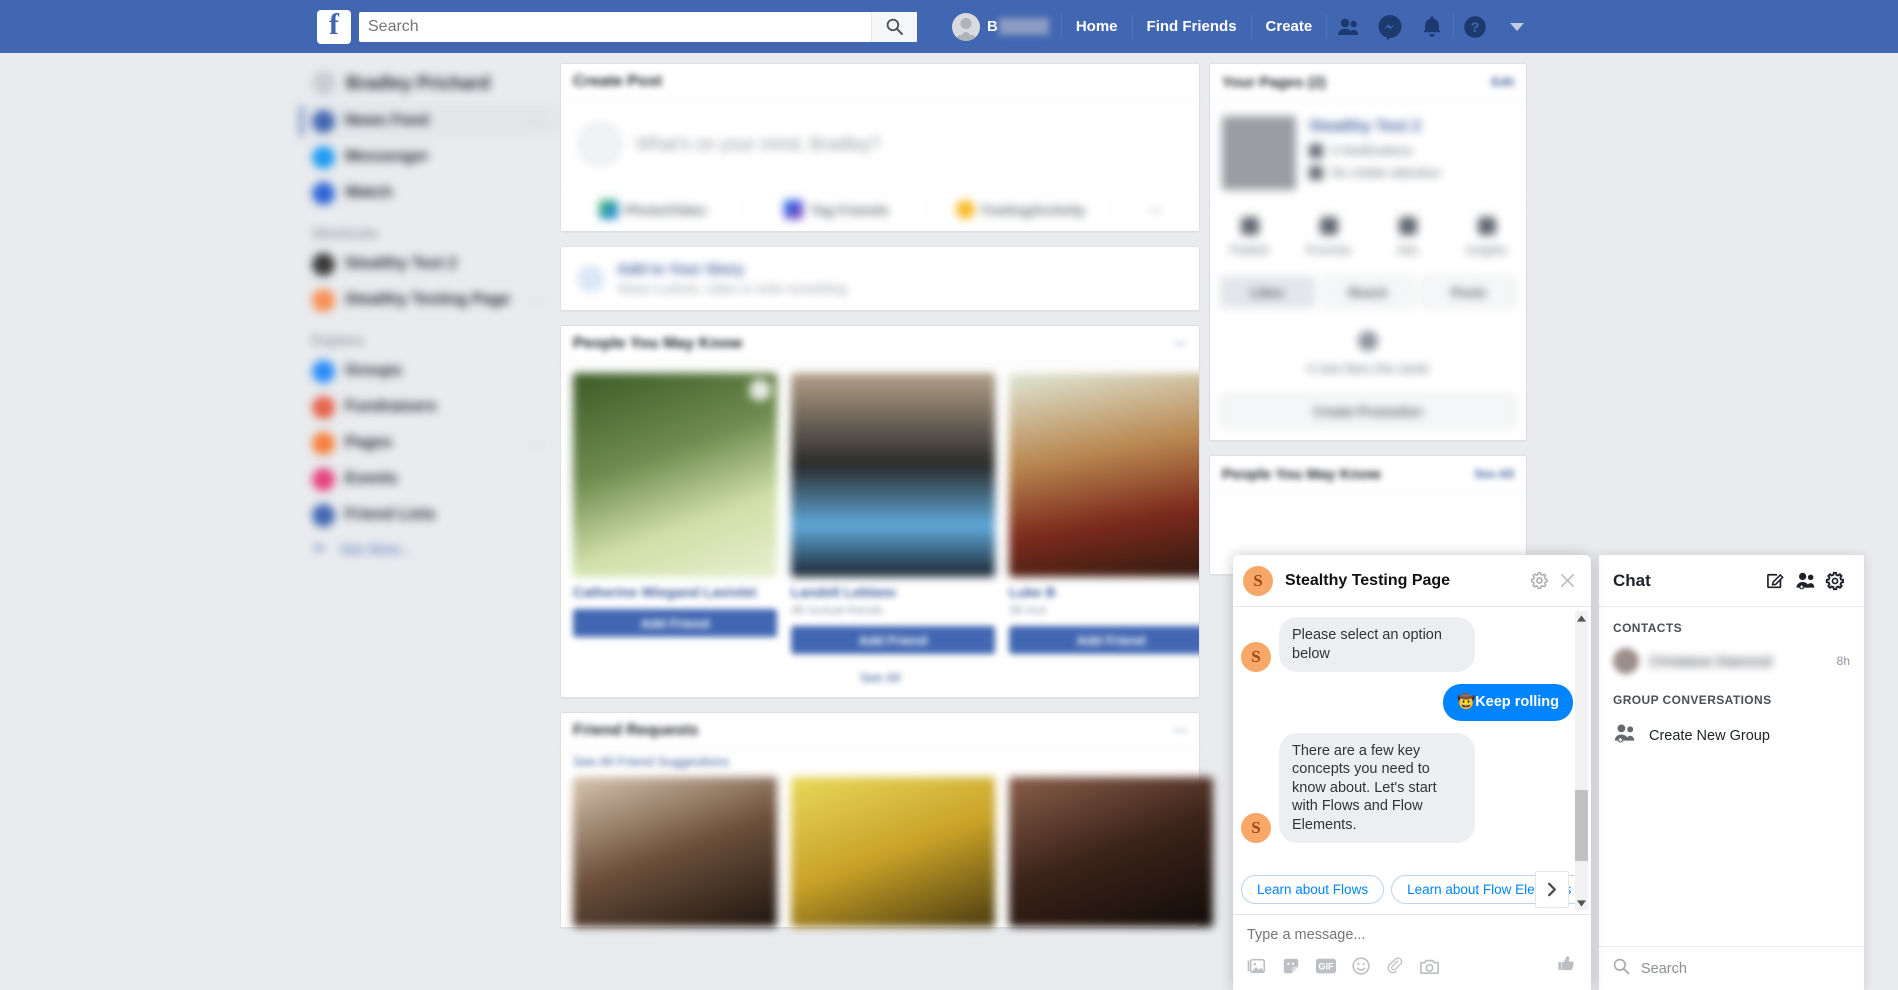 This screenshot has height=990, width=1898. What do you see at coordinates (1432, 26) in the screenshot?
I see `notifications-icon` at bounding box center [1432, 26].